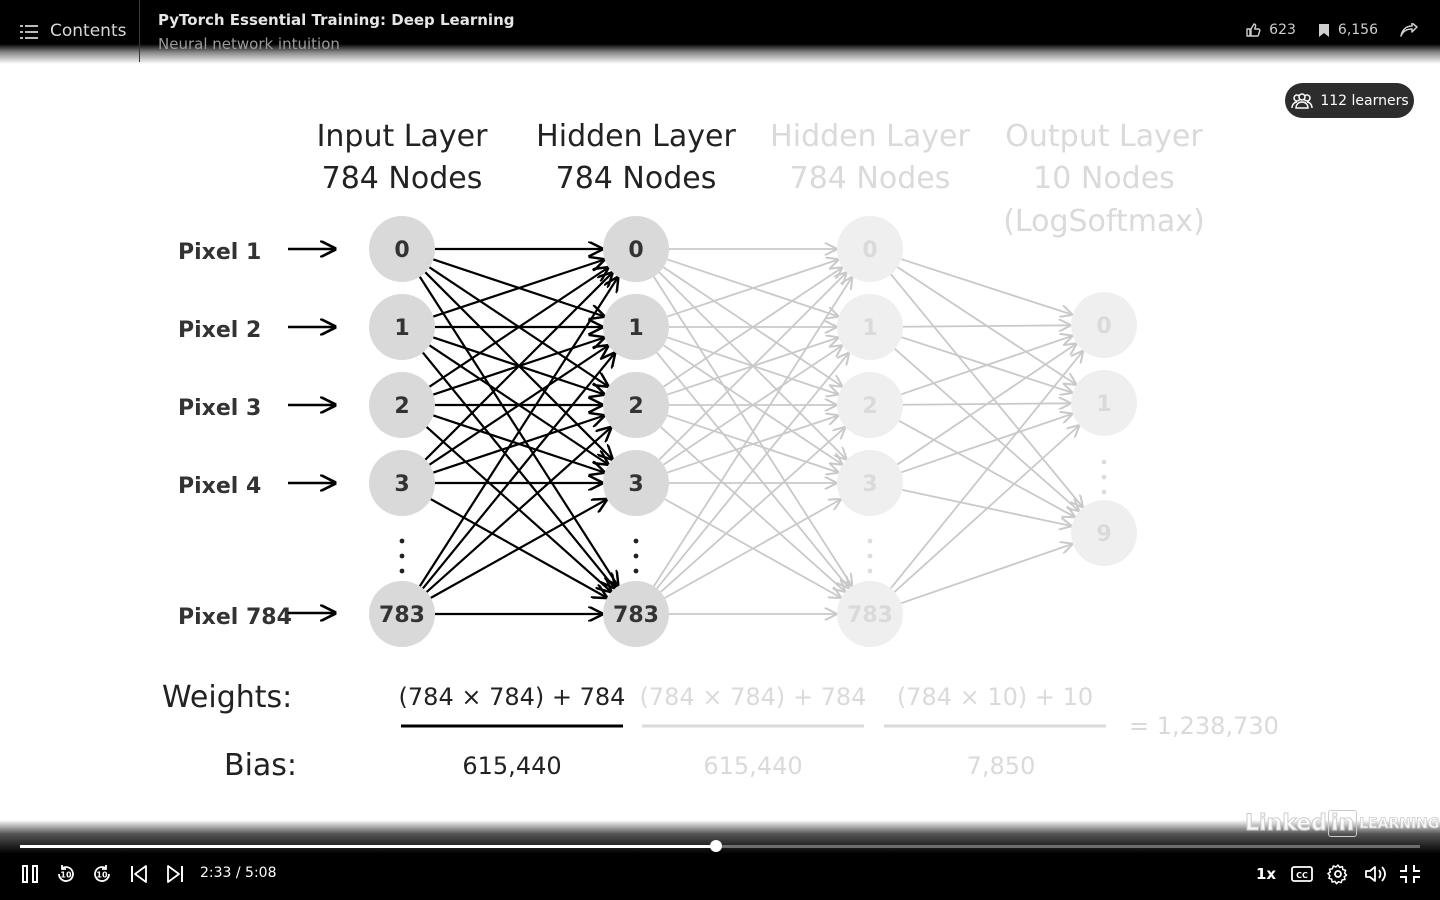 The height and width of the screenshot is (900, 1440). What do you see at coordinates (219, 252) in the screenshot?
I see `pixel-label: Pixel 1` at bounding box center [219, 252].